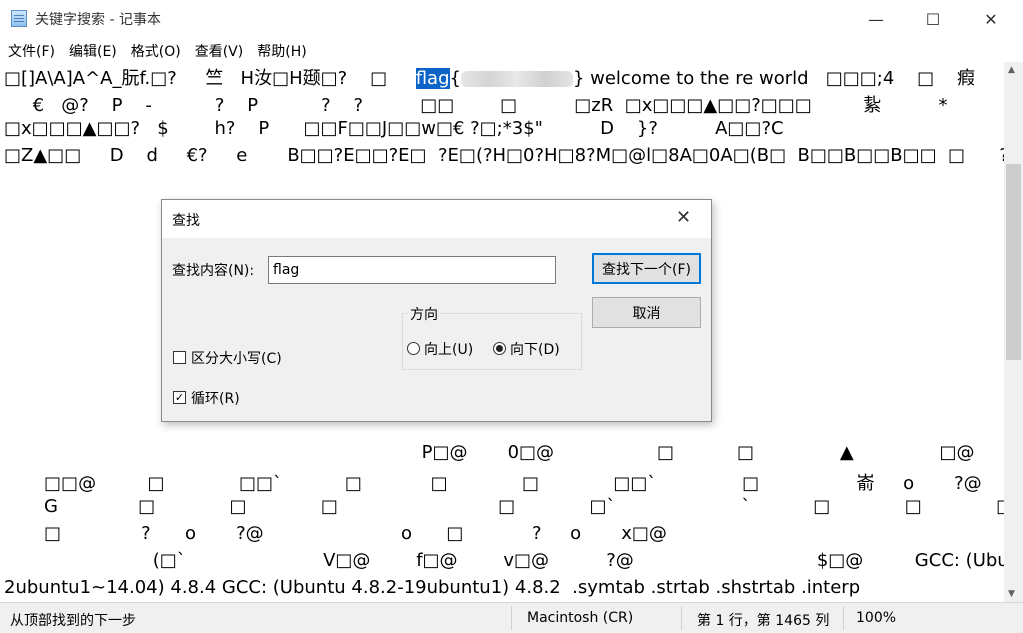  I want to click on line1-brace: {, so click(455, 78).